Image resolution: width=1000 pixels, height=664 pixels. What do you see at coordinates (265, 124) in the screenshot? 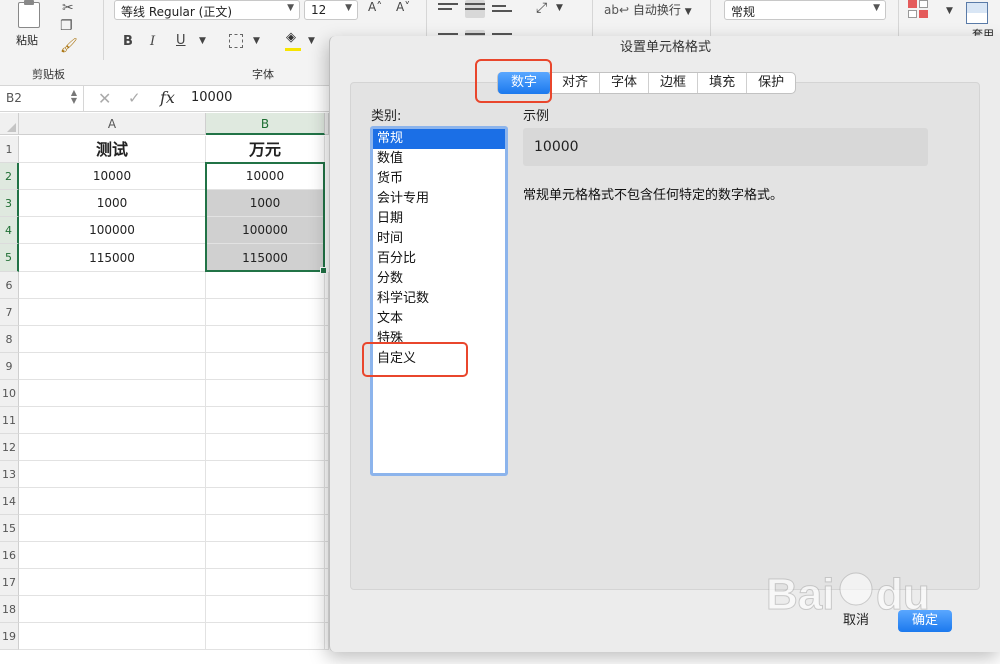
I see `column-header-b: B` at bounding box center [265, 124].